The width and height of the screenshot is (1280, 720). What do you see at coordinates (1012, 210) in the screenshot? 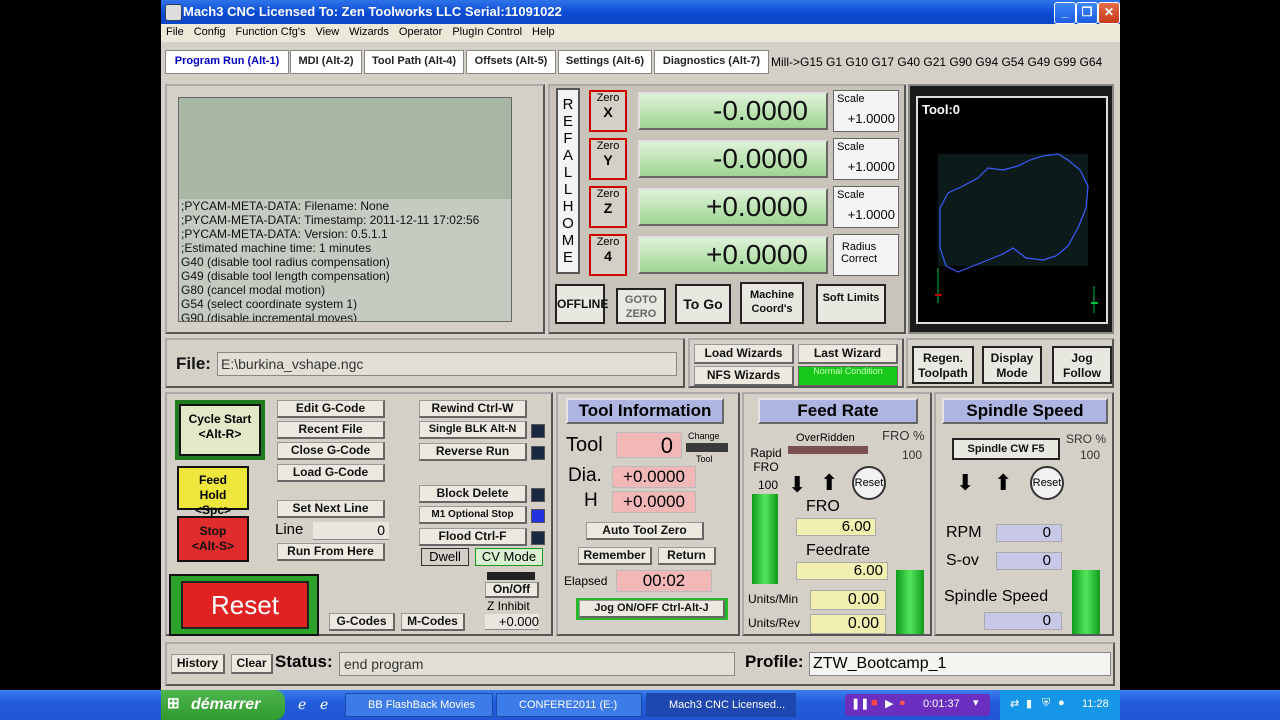
I see `toolpath-display: Tool:0` at bounding box center [1012, 210].